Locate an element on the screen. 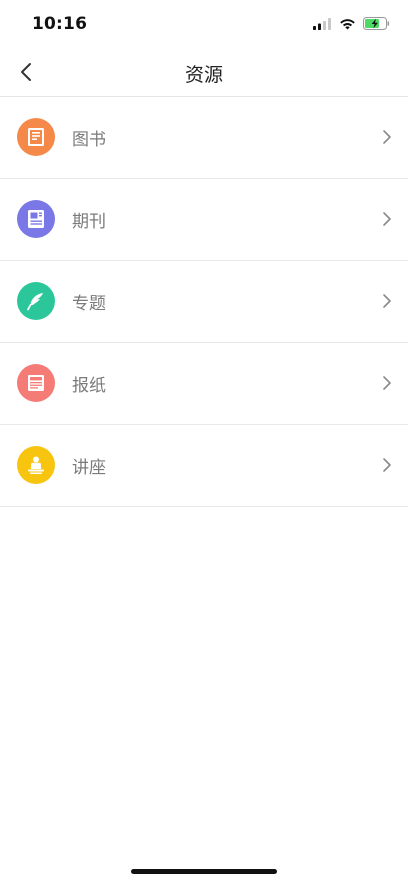 The image size is (408, 883). list-item-books: 图书 is located at coordinates (204, 138).